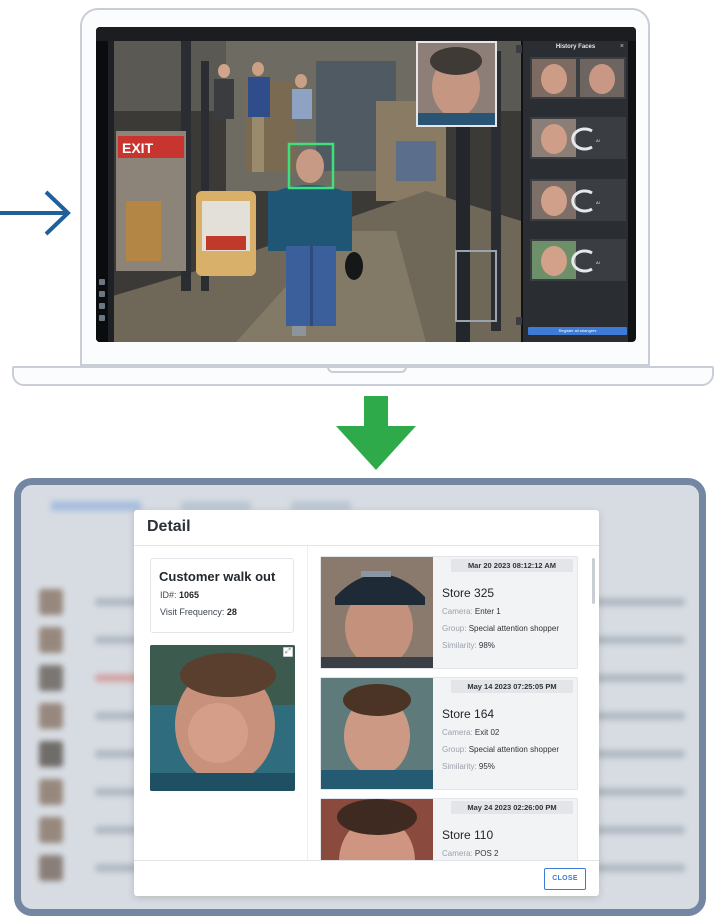 This screenshot has height=919, width=715. I want to click on panel-scroll-button, so click(519, 321).